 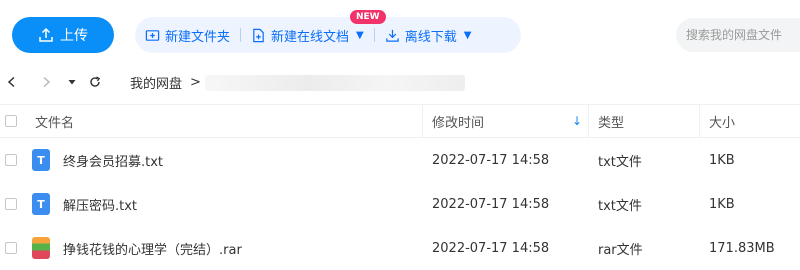 I want to click on offline-download-button: 离线下载 ▼, so click(x=428, y=35).